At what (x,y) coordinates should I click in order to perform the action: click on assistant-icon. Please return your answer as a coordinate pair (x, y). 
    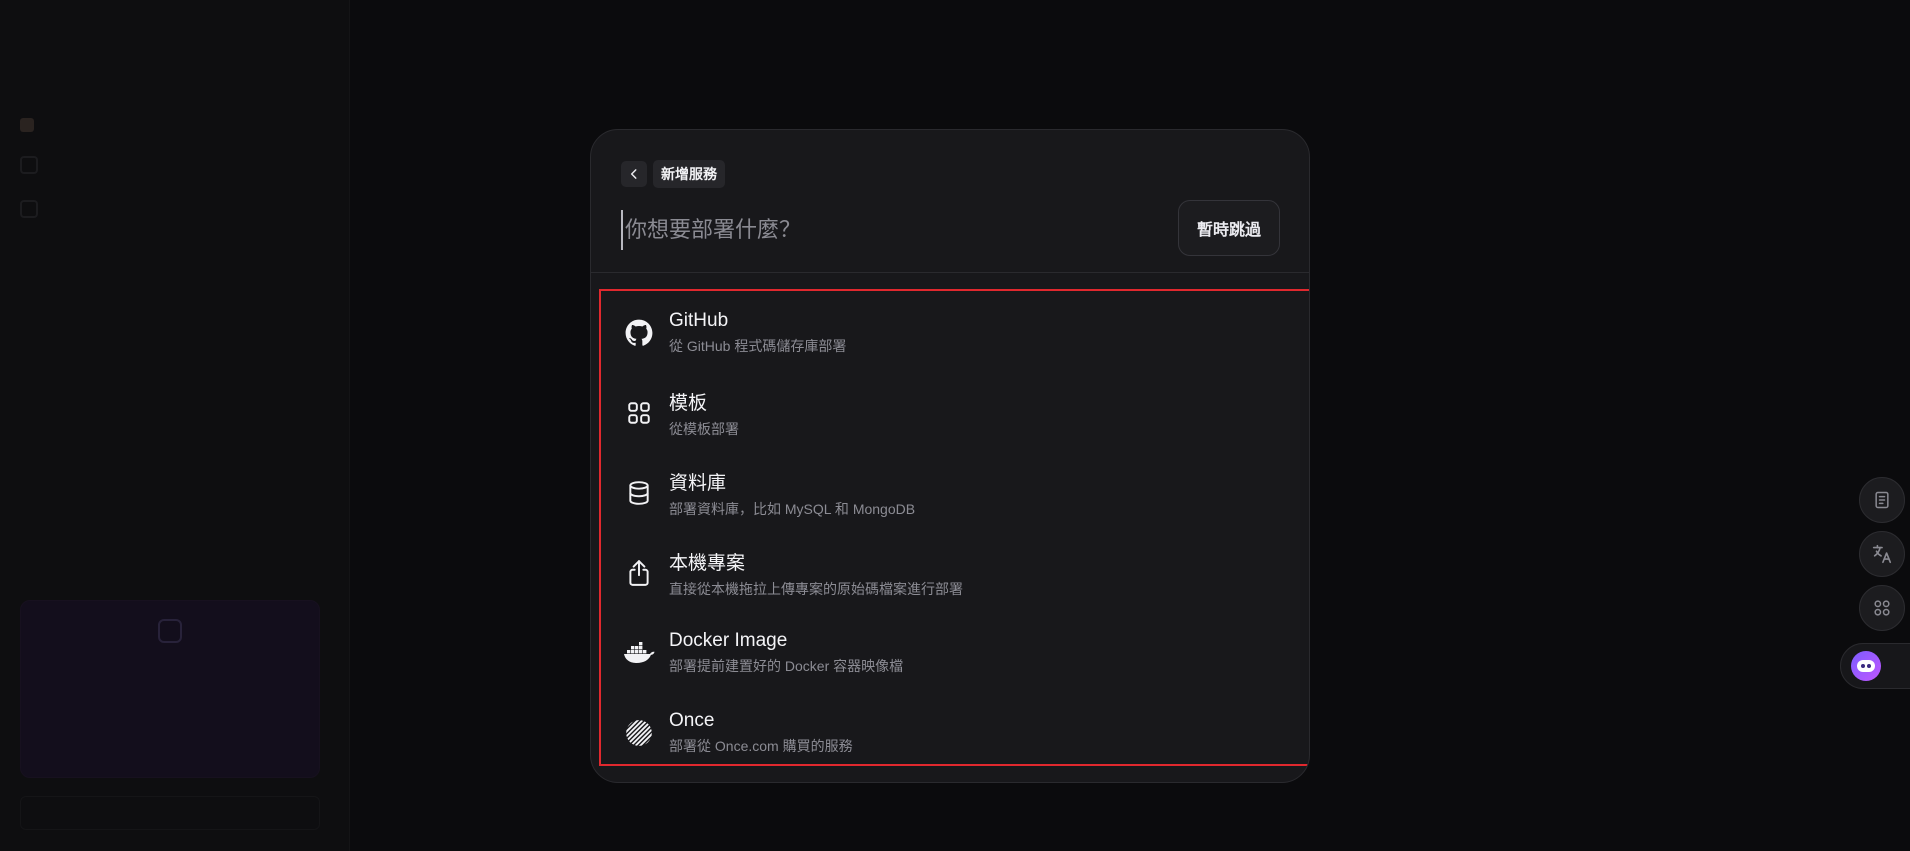
    Looking at the image, I should click on (1866, 666).